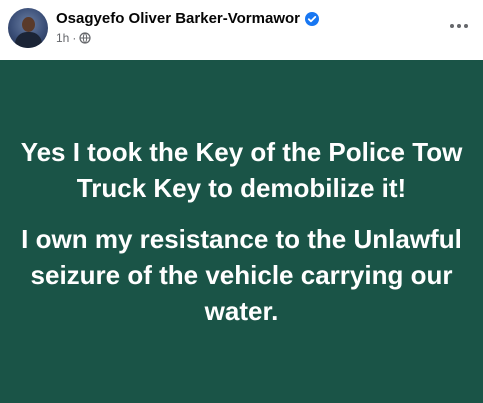 The height and width of the screenshot is (403, 483). I want to click on avatar-body, so click(28, 40).